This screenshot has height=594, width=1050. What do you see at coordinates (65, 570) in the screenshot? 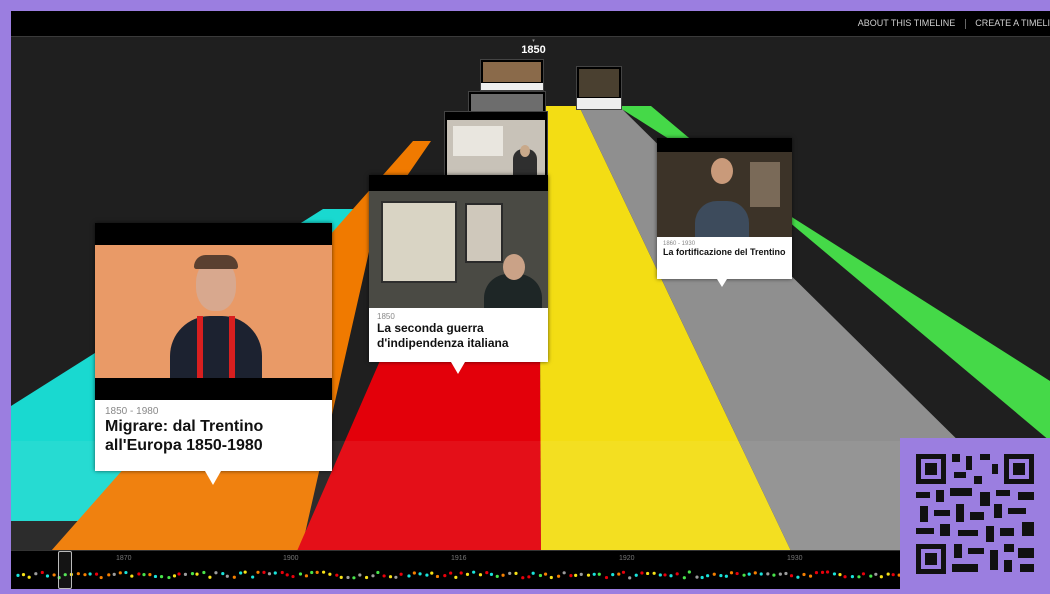
I see `scrubber-handle` at bounding box center [65, 570].